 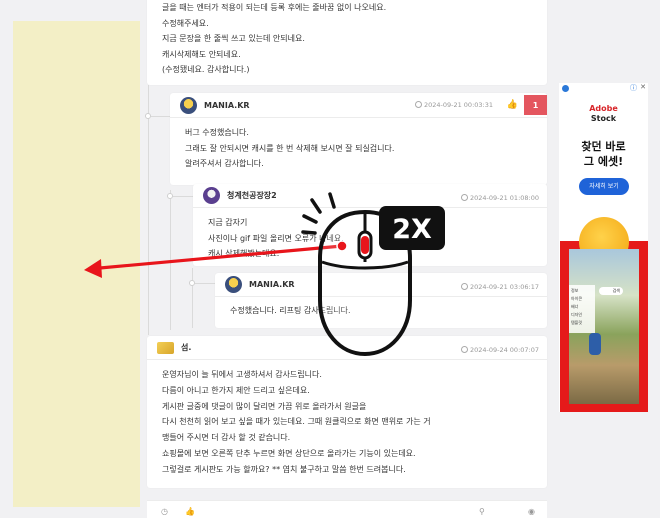 I want to click on clock-icon: ◷, so click(x=164, y=511).